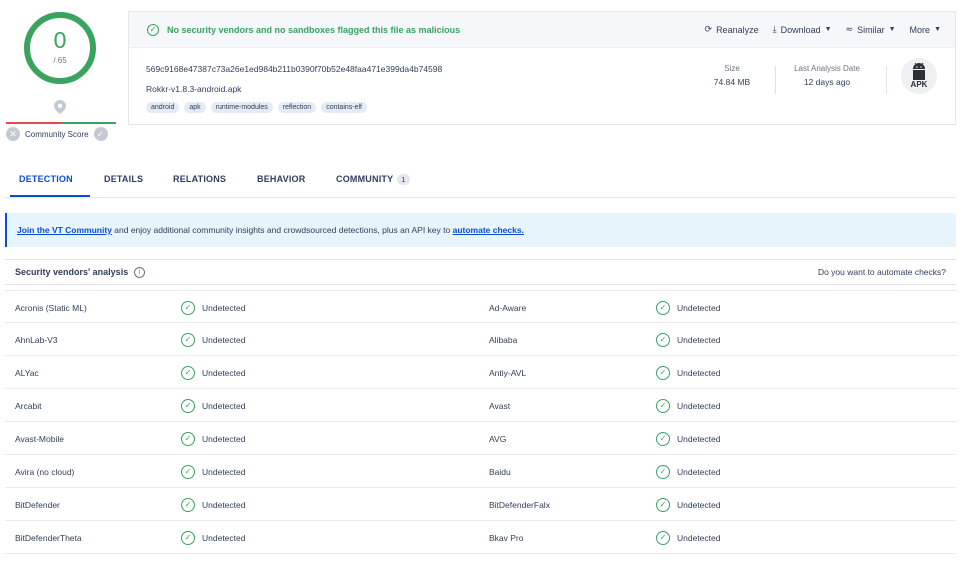 Image resolution: width=960 pixels, height=565 pixels. I want to click on tab-detection: DETECTION, so click(46, 179).